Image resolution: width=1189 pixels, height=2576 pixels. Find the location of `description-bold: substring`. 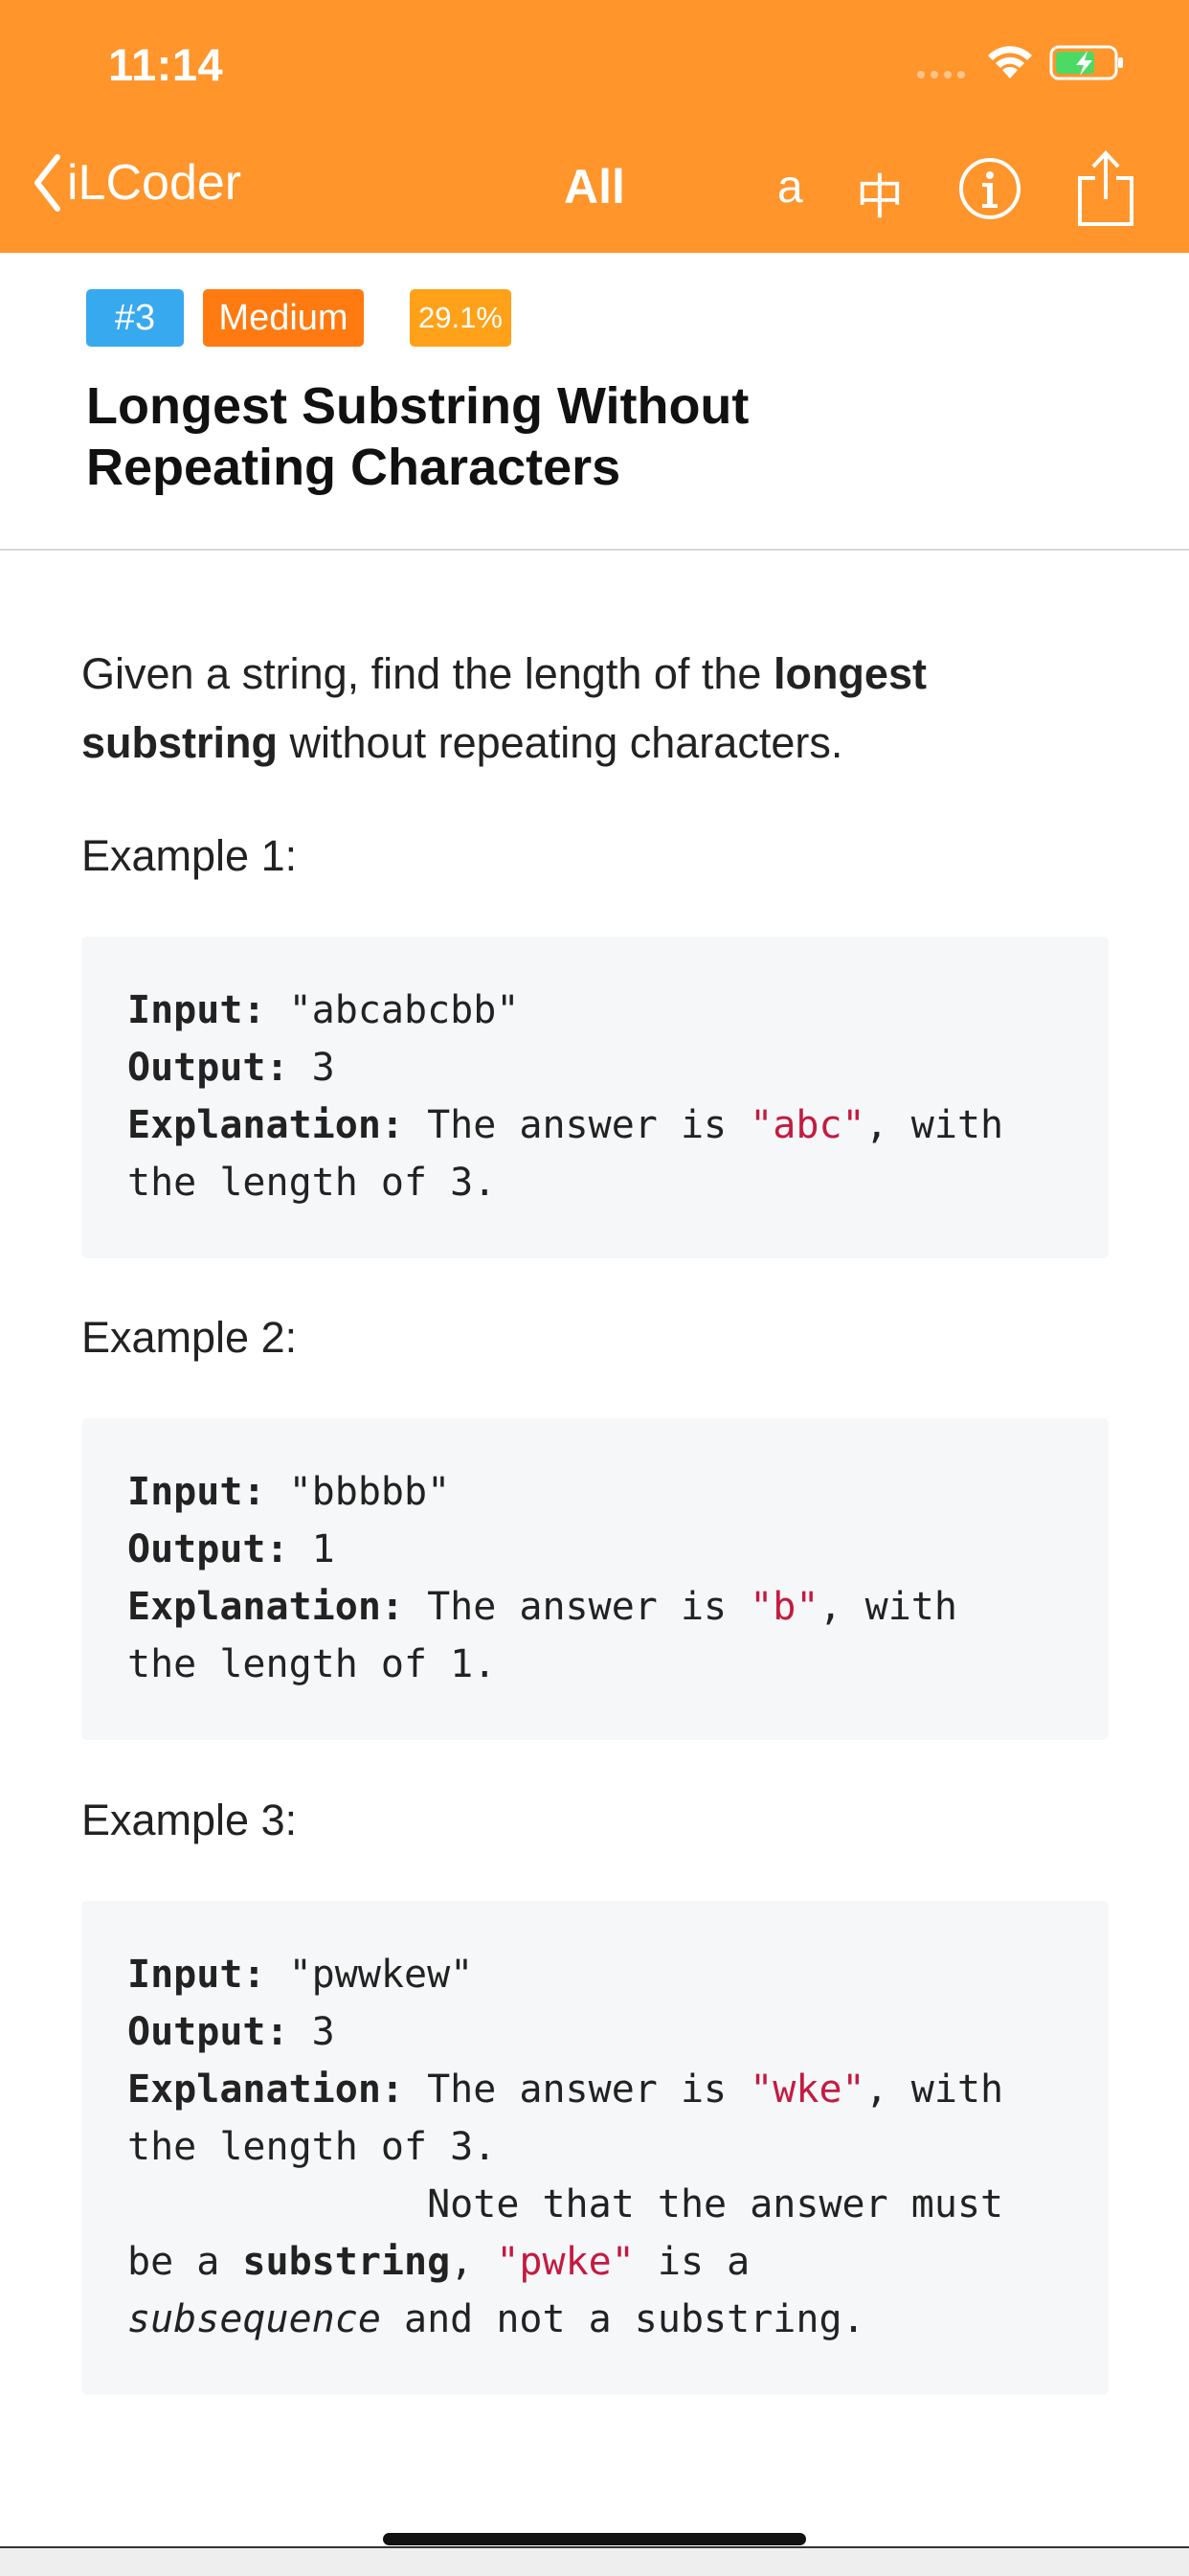

description-bold: substring is located at coordinates (180, 742).